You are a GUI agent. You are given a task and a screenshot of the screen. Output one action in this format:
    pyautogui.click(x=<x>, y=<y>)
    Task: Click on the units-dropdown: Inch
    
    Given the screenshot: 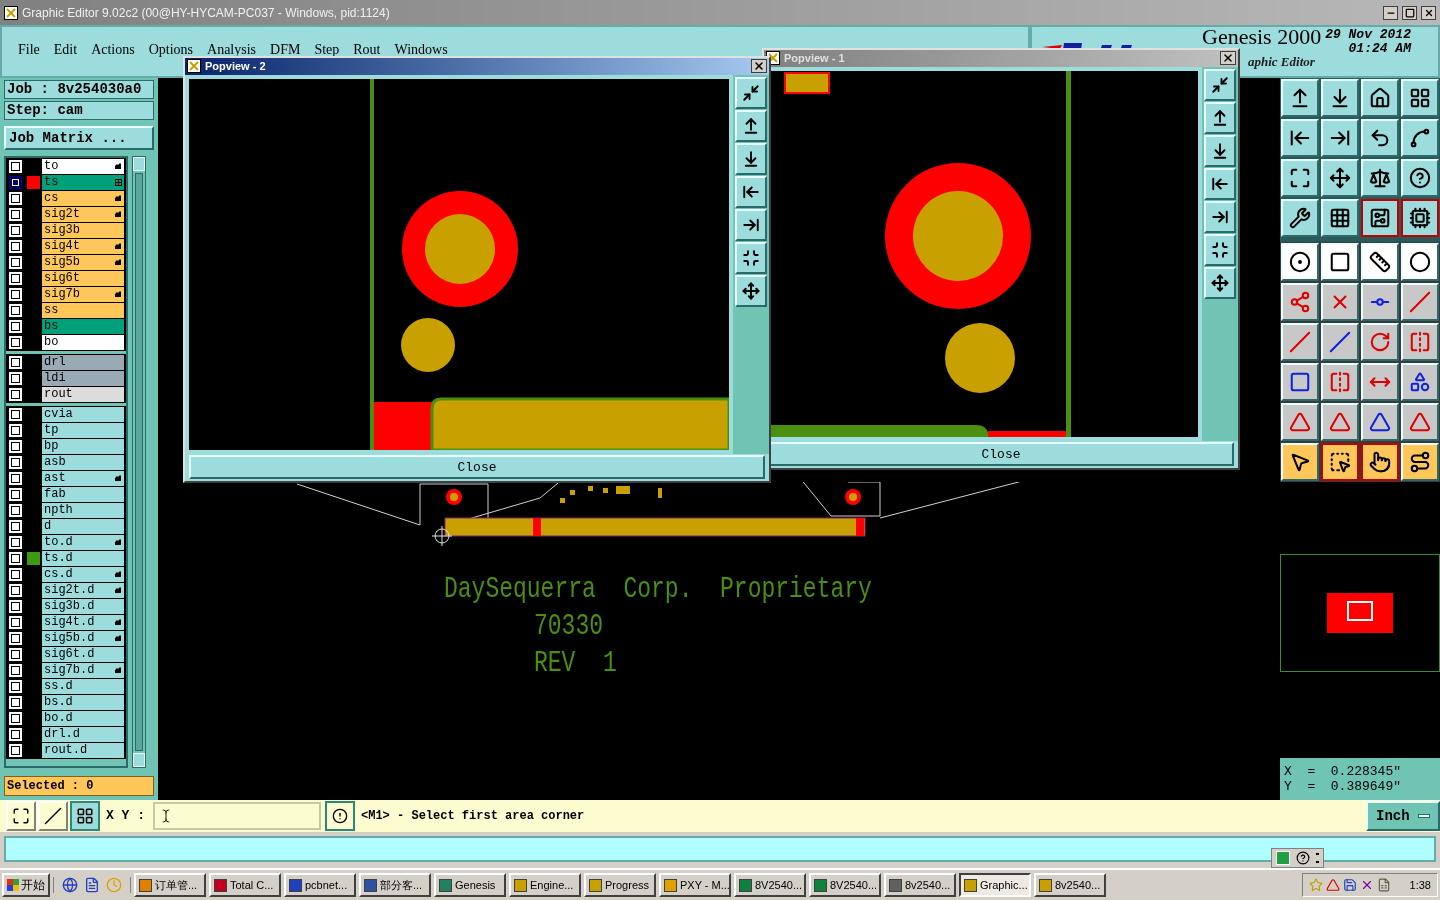 What is the action you would take?
    pyautogui.click(x=1403, y=816)
    